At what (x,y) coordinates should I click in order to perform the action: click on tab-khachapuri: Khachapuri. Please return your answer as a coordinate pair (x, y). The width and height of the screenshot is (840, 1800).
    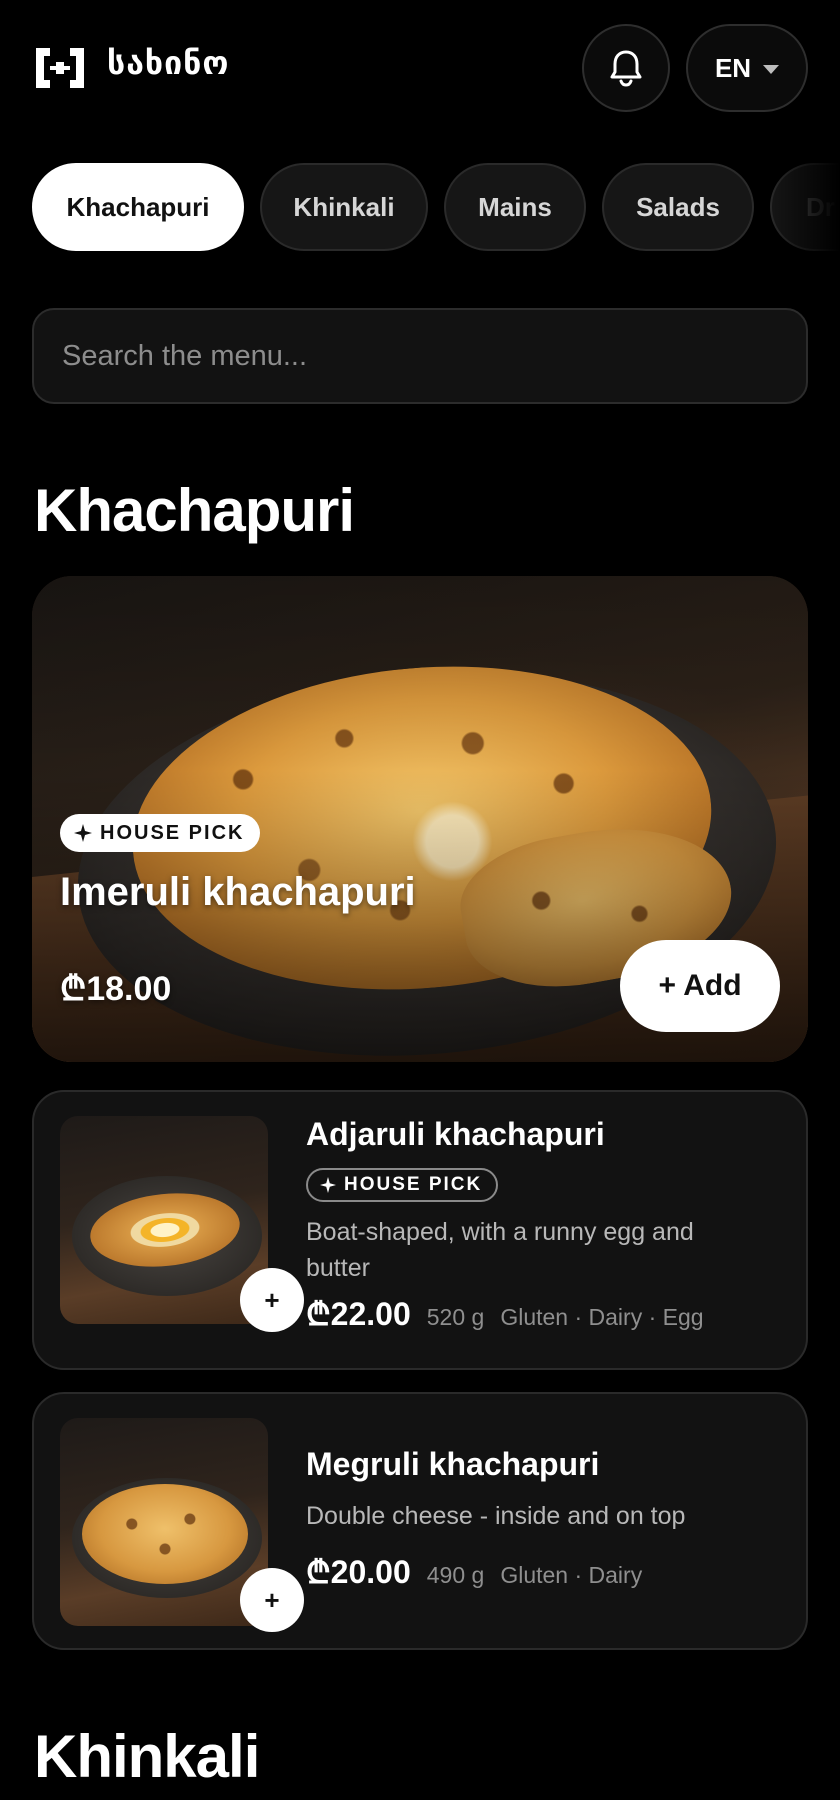
    Looking at the image, I should click on (138, 207).